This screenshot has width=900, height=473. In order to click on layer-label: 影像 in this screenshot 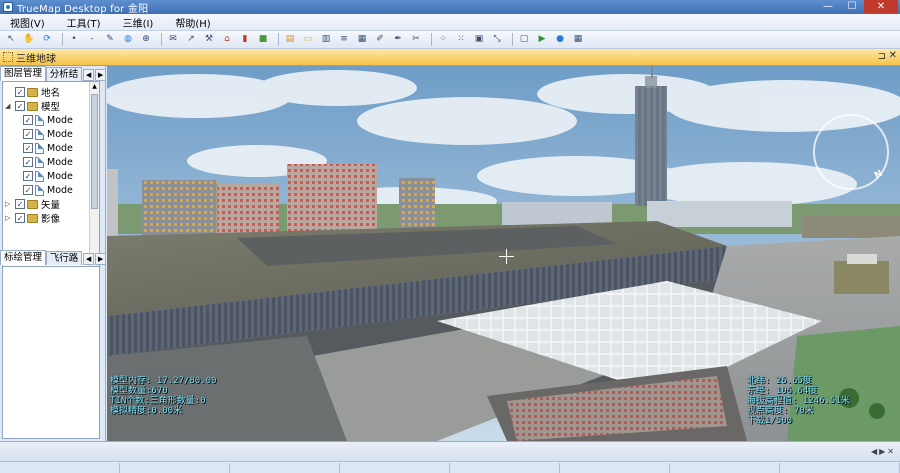, I will do `click(51, 219)`.